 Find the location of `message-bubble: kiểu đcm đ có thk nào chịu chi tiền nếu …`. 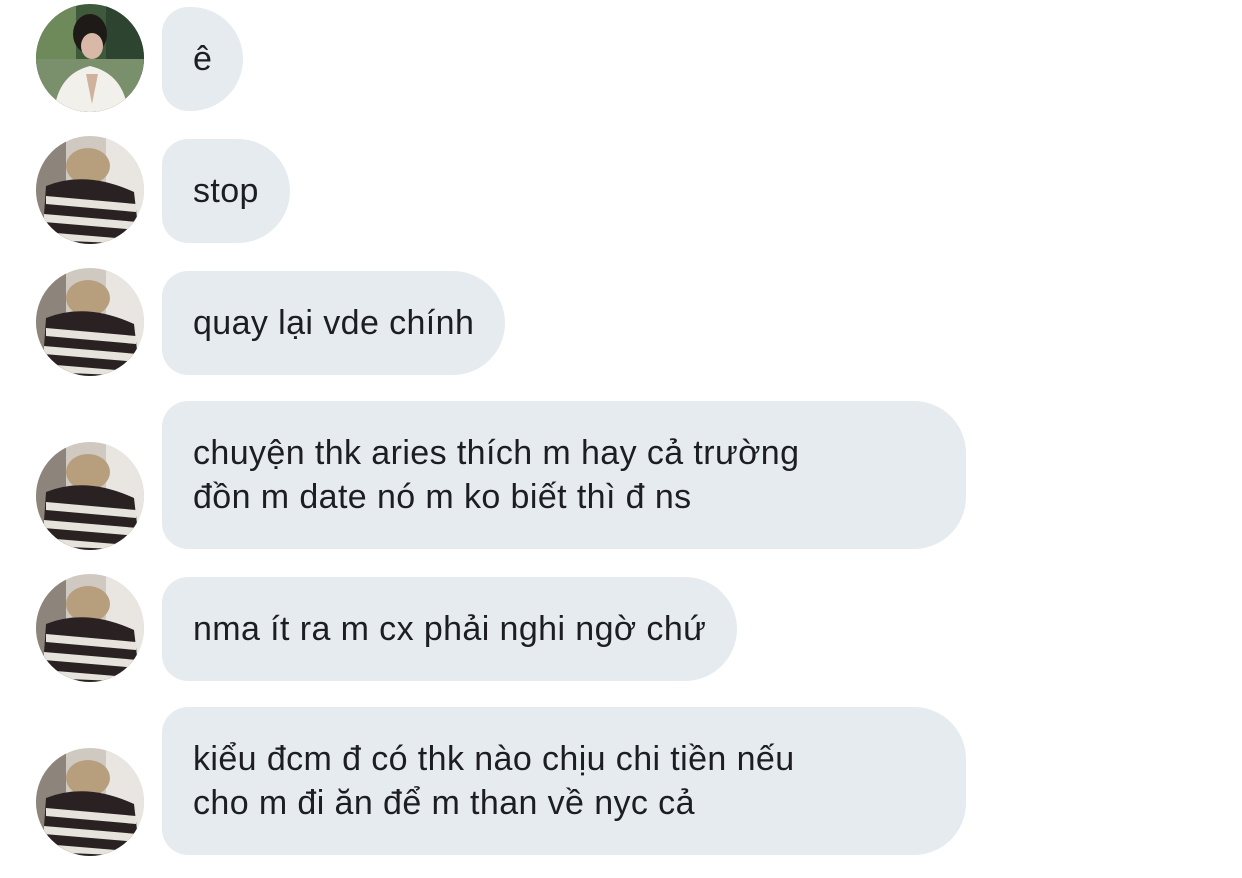

message-bubble: kiểu đcm đ có thk nào chịu chi tiền nếu … is located at coordinates (564, 781).